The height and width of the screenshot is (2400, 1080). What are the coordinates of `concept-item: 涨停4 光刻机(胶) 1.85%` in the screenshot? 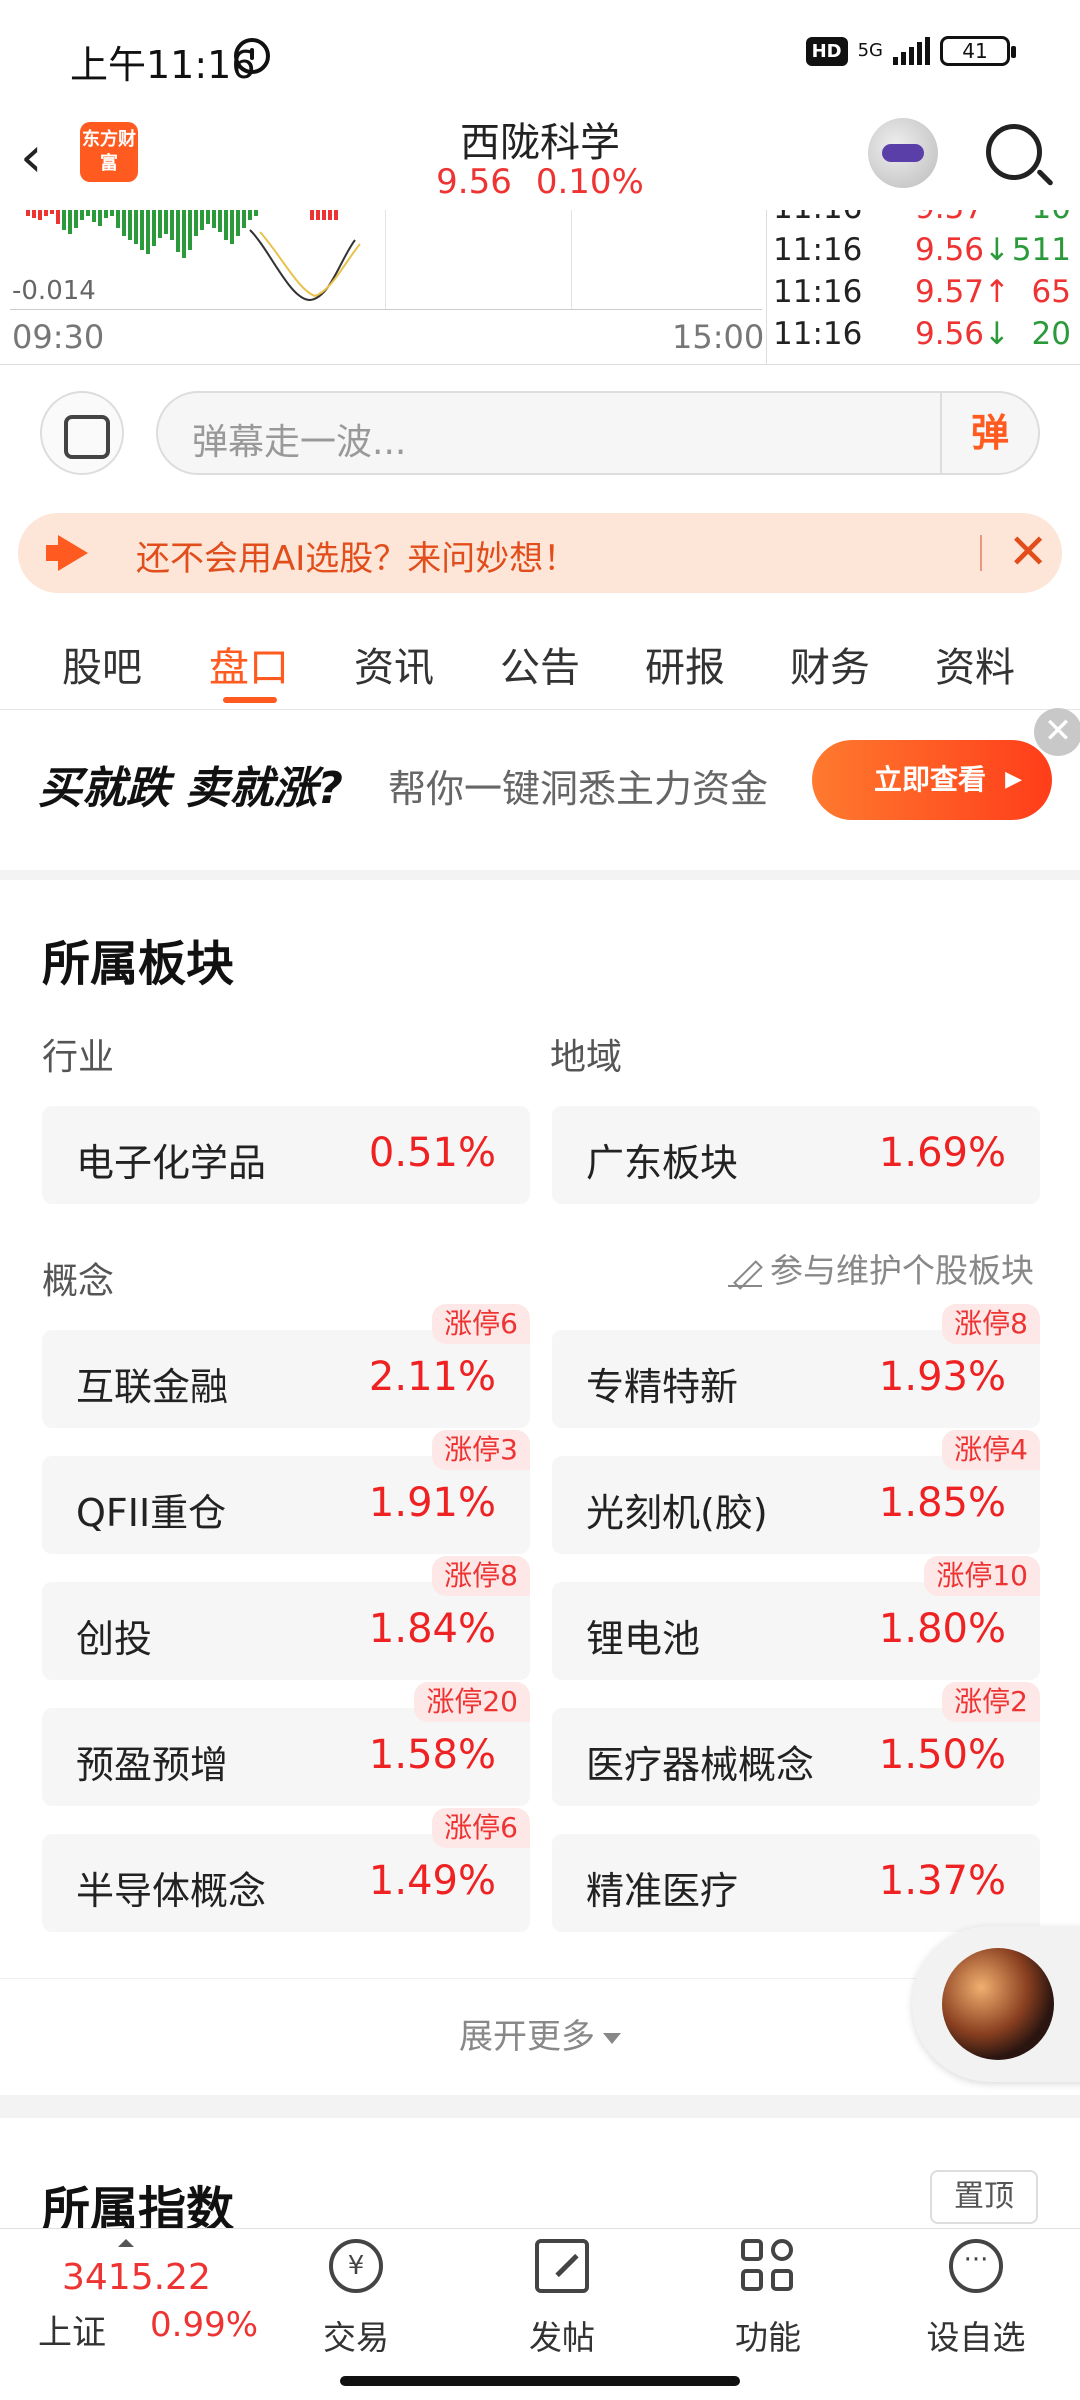 It's located at (796, 1492).